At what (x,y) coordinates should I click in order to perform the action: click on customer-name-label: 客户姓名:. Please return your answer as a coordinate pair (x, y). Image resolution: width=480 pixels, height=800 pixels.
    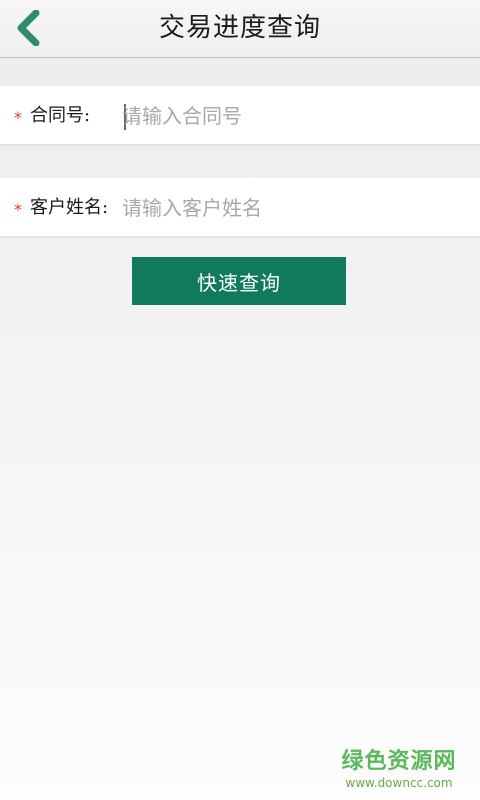
    Looking at the image, I should click on (69, 207).